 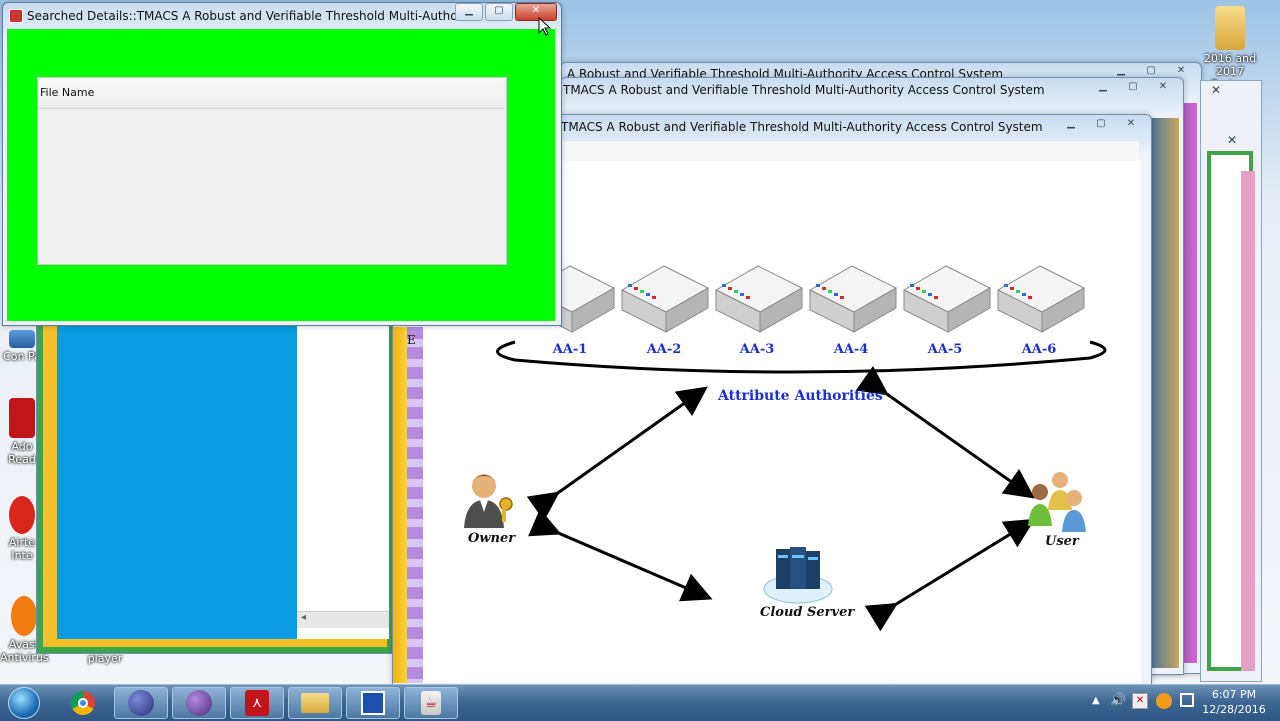 What do you see at coordinates (16, 16) in the screenshot?
I see `java-icon` at bounding box center [16, 16].